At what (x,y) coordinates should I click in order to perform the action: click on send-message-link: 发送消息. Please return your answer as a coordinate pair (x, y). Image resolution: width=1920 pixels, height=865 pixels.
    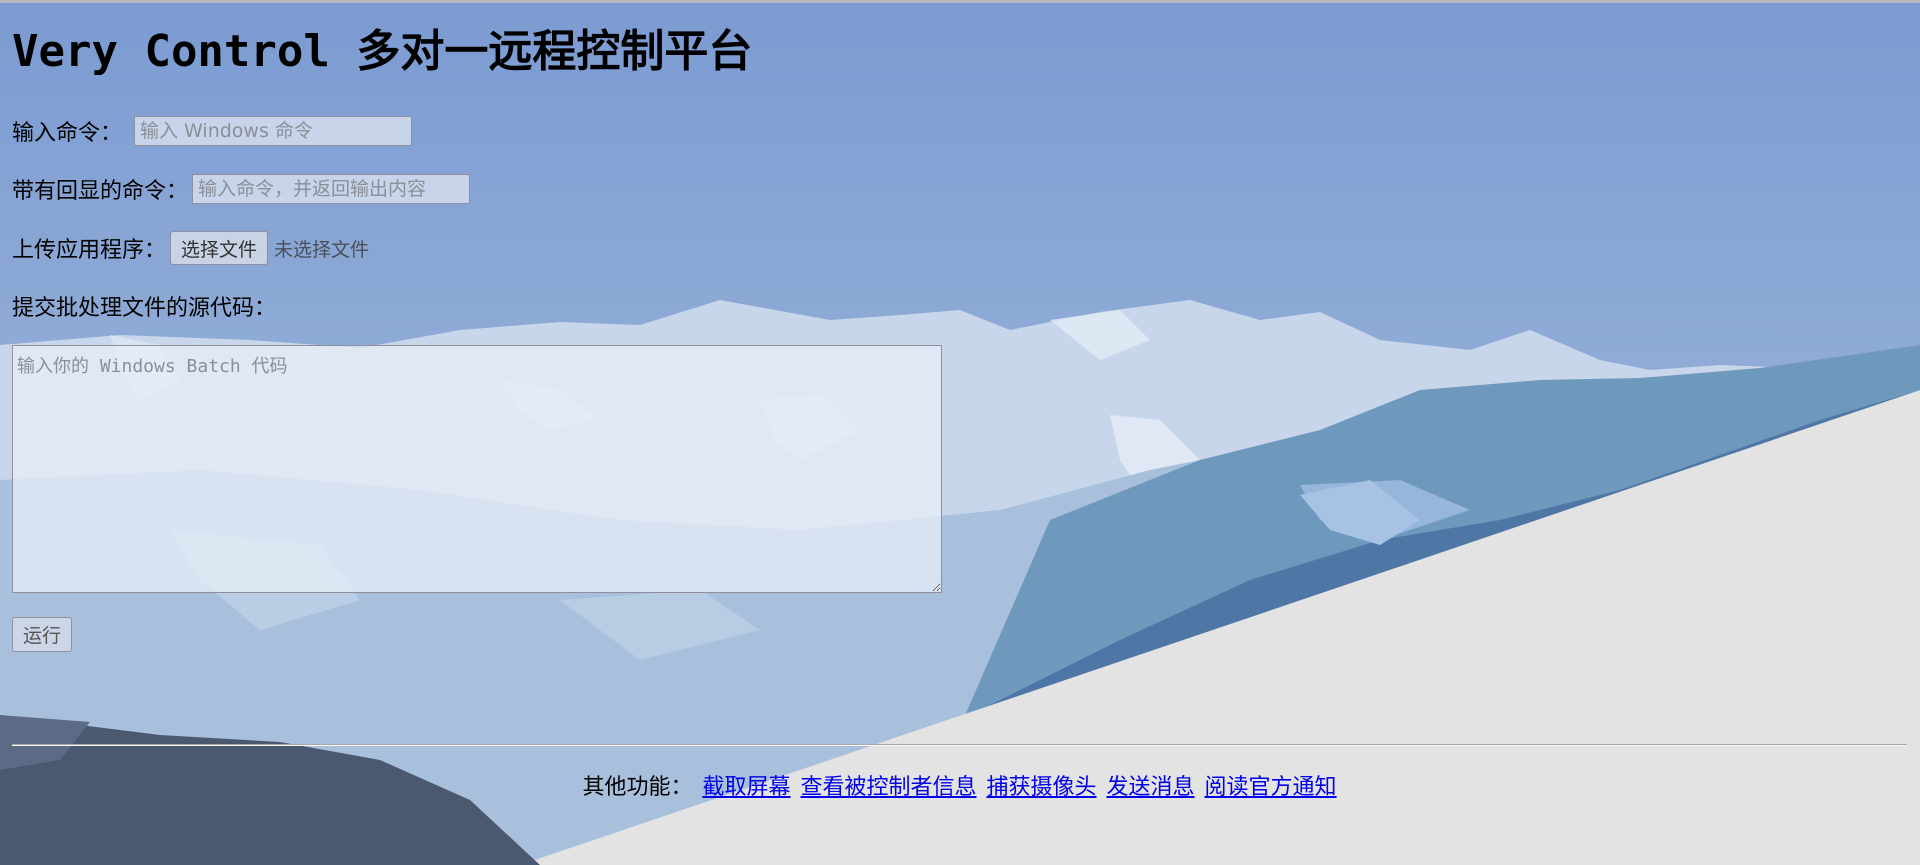
    Looking at the image, I should click on (1151, 787).